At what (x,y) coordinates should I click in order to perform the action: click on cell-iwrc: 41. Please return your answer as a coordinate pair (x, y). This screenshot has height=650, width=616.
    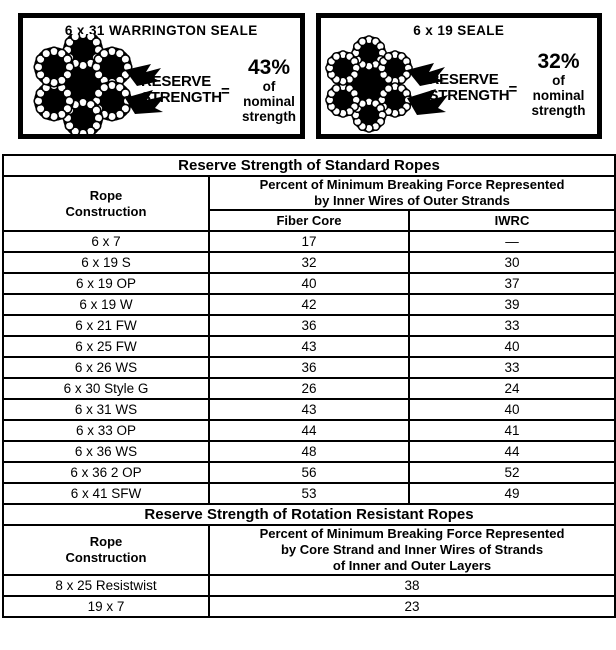
    Looking at the image, I should click on (511, 430).